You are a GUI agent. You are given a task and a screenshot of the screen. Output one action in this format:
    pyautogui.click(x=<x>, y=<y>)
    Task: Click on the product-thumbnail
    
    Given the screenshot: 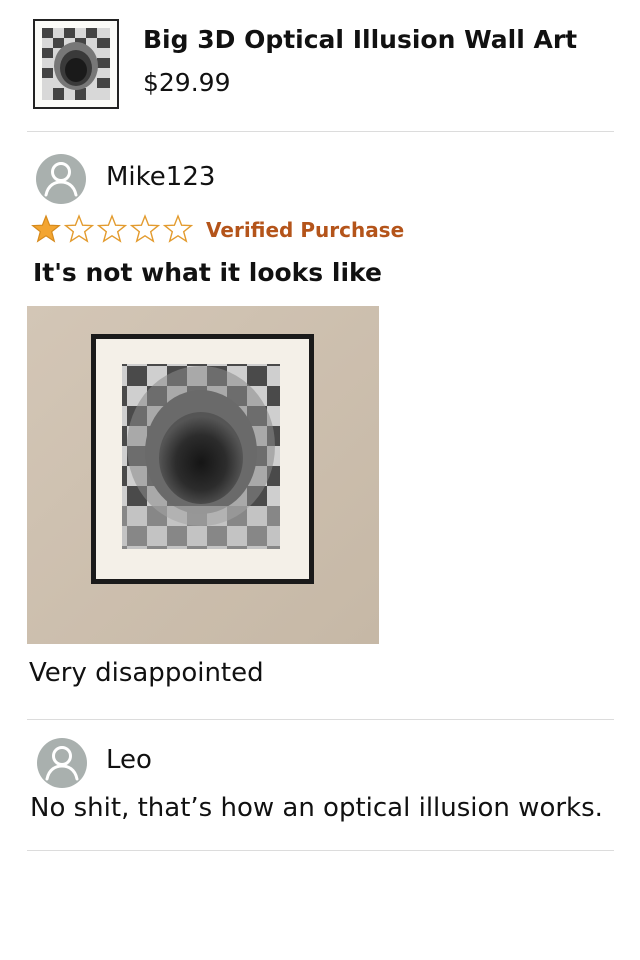 What is the action you would take?
    pyautogui.click(x=76, y=64)
    